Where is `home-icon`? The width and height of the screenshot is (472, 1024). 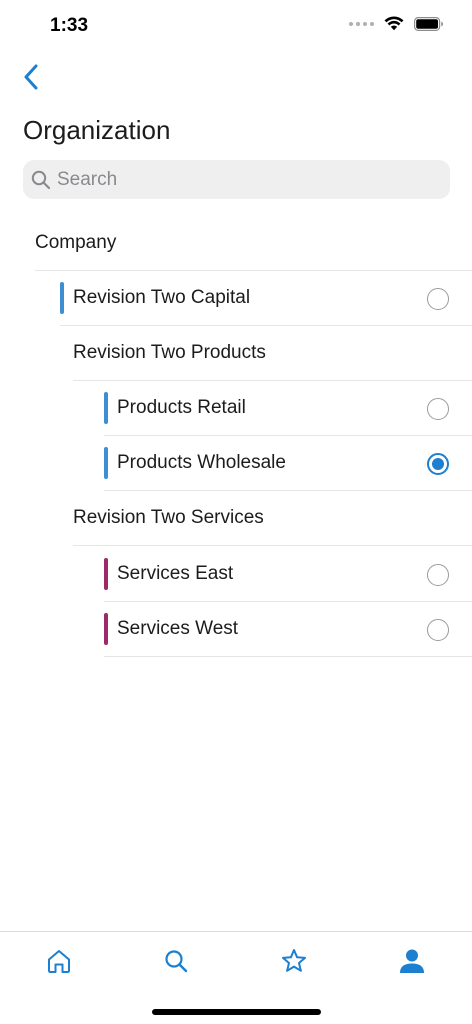 home-icon is located at coordinates (59, 961).